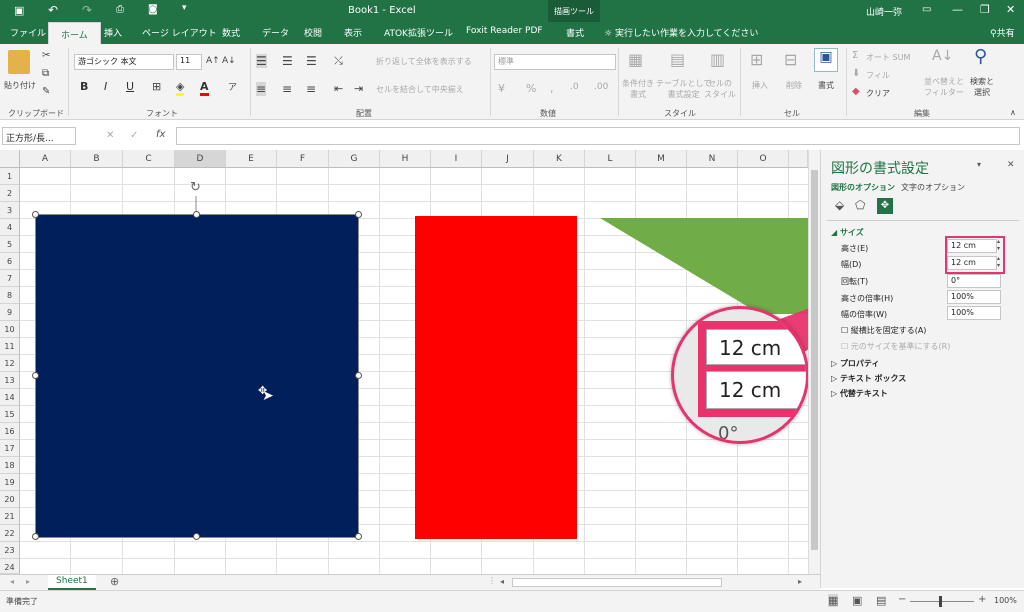  What do you see at coordinates (826, 85) in the screenshot?
I see `format-cells-button: 書式` at bounding box center [826, 85].